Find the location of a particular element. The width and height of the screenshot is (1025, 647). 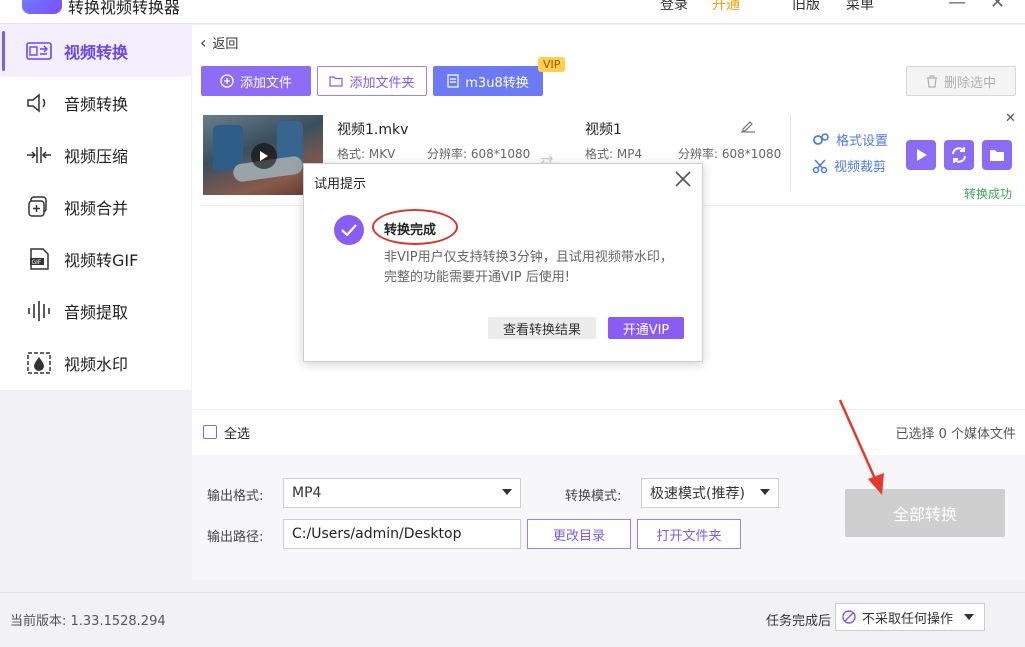

edit-name-icon is located at coordinates (748, 128).